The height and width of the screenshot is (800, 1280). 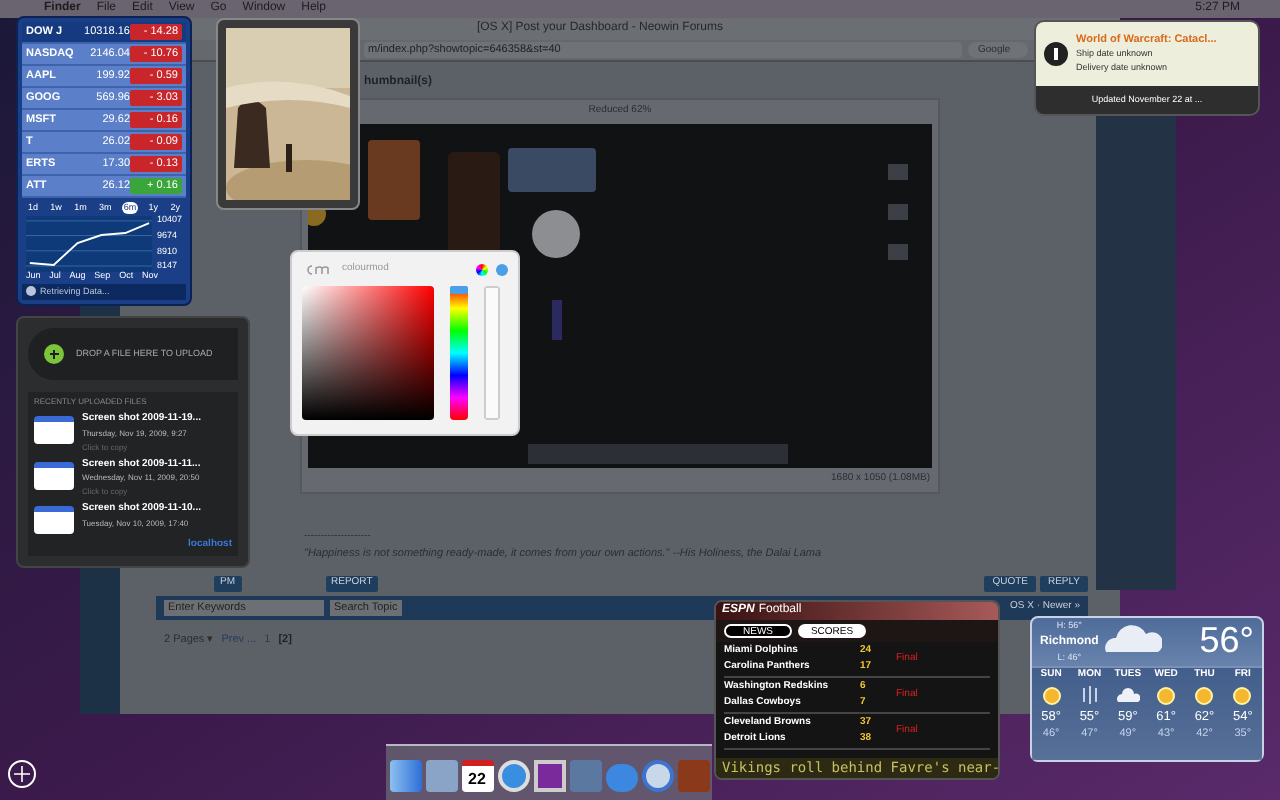 I want to click on slider-thumb, so click(x=459, y=289).